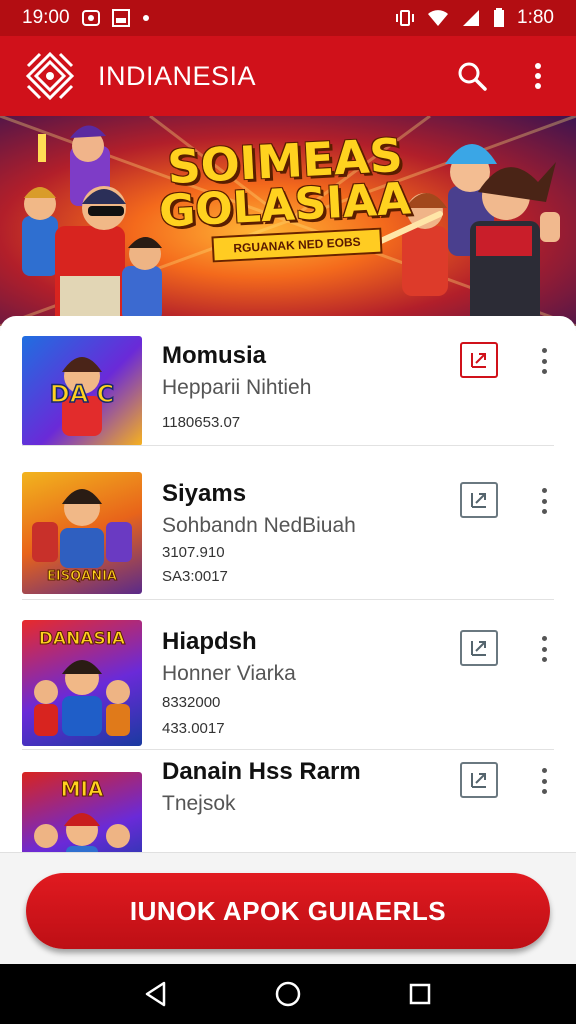 The height and width of the screenshot is (1024, 576). Describe the element at coordinates (50, 76) in the screenshot. I see `app-logo-icon` at that location.